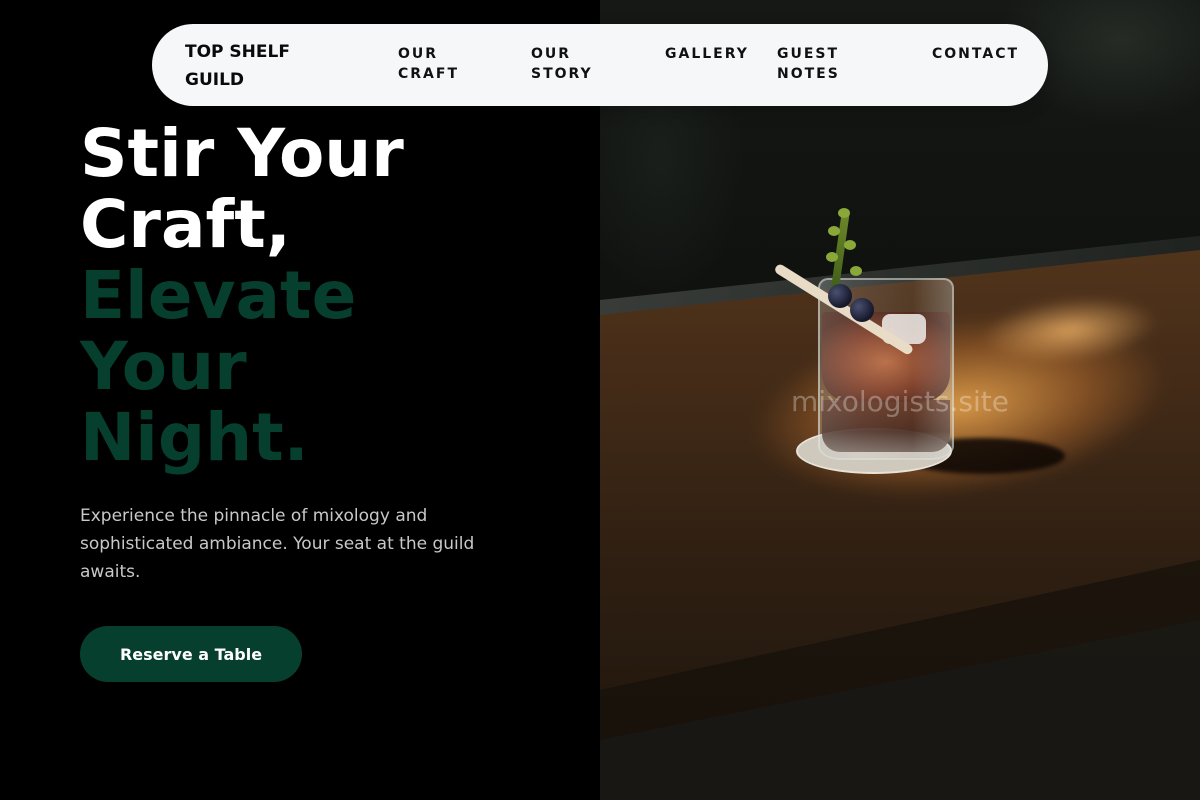 This screenshot has width=1200, height=800. I want to click on nav-link-our-craft: OUR CRAFT, so click(443, 64).